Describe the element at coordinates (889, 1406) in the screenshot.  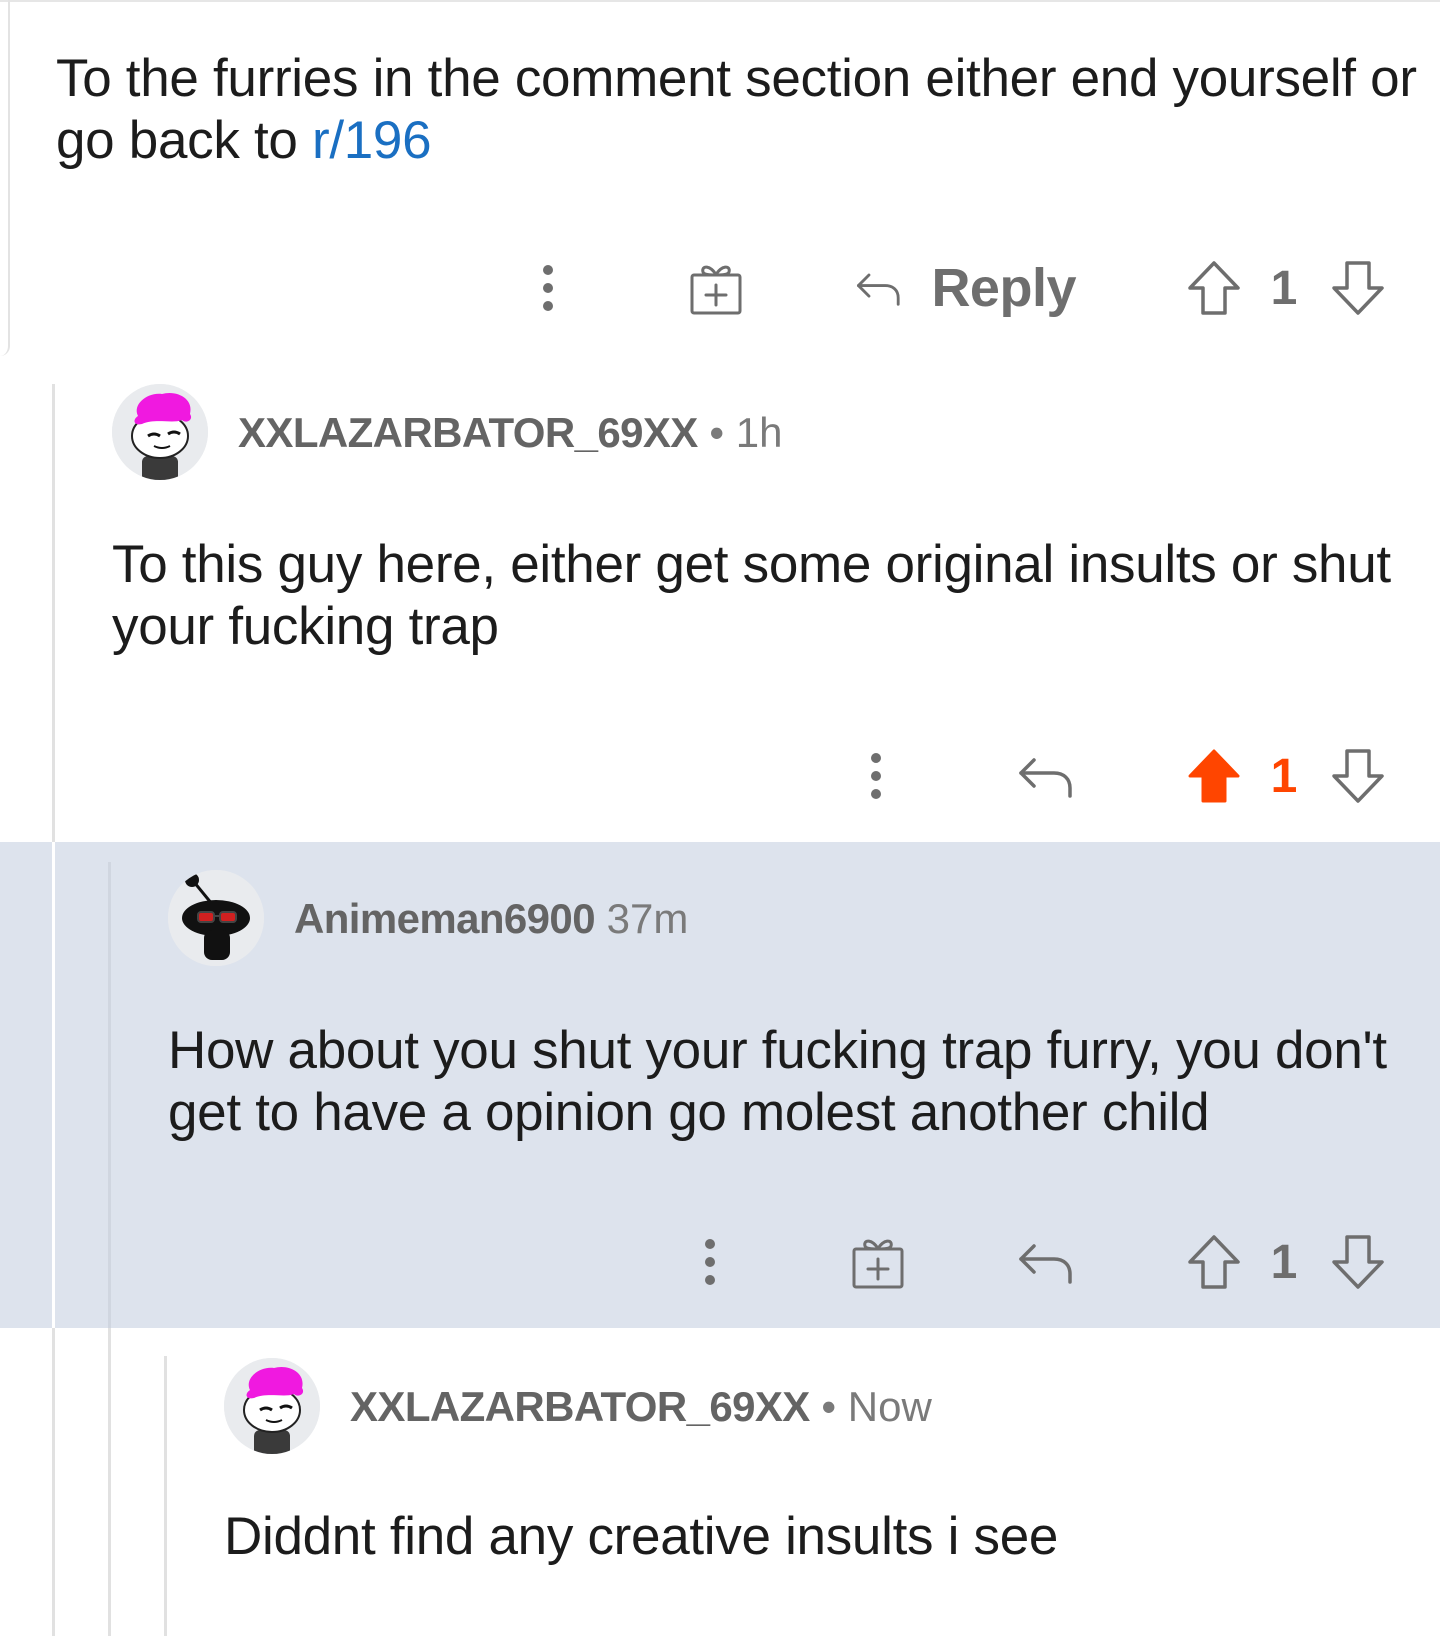
I see `comment-time: Now` at that location.